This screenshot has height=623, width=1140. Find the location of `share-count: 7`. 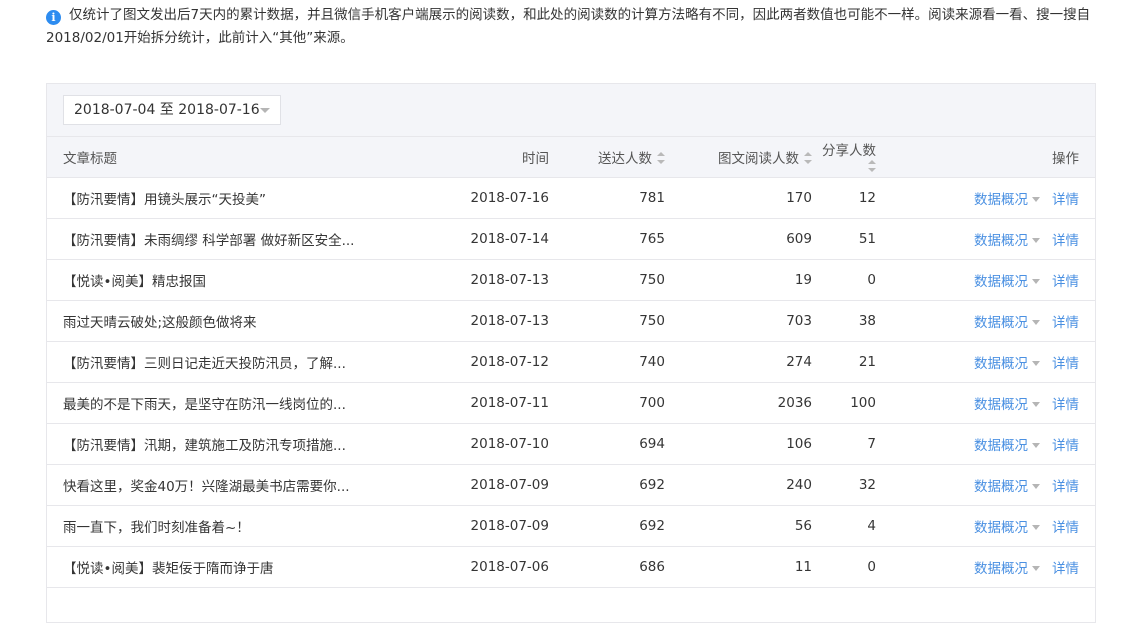

share-count: 7 is located at coordinates (870, 444).